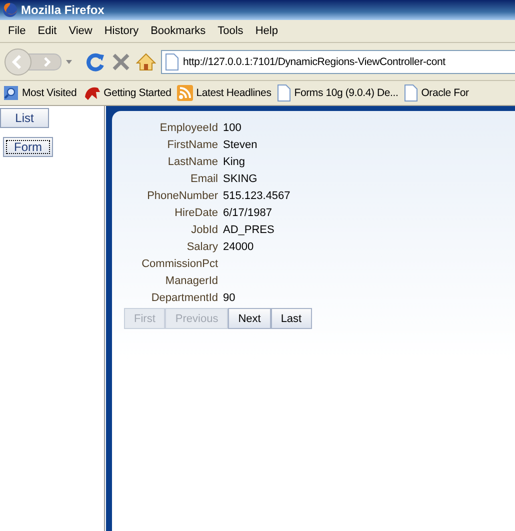 The image size is (515, 531). I want to click on menu-item: Edit, so click(47, 31).